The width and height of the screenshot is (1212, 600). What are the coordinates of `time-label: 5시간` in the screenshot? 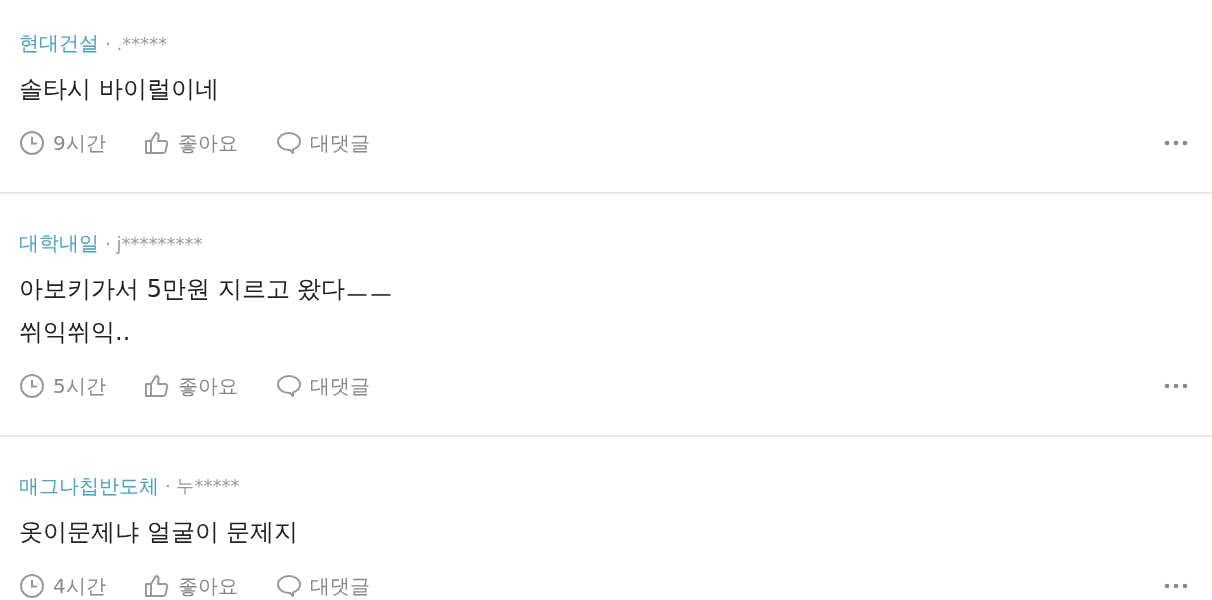 It's located at (62, 386).